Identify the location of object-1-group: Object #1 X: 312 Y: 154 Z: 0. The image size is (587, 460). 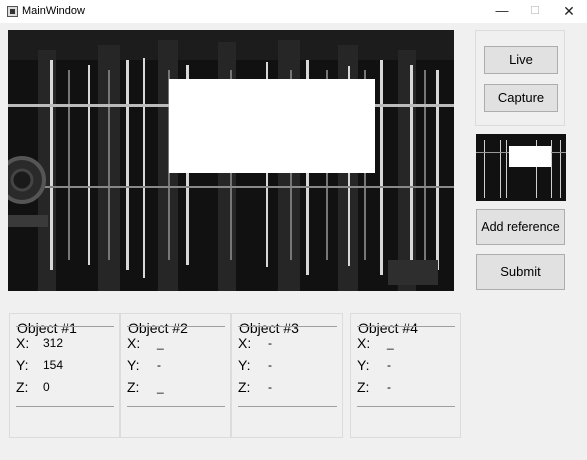
(64, 375).